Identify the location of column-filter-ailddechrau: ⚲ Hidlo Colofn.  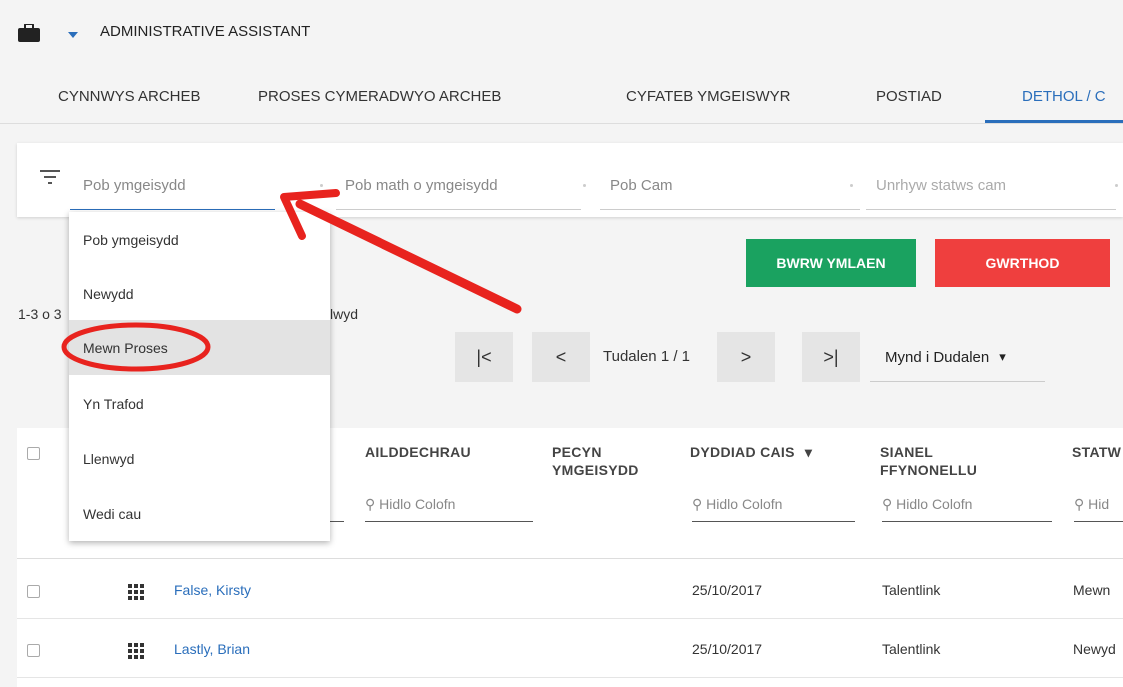
(410, 504).